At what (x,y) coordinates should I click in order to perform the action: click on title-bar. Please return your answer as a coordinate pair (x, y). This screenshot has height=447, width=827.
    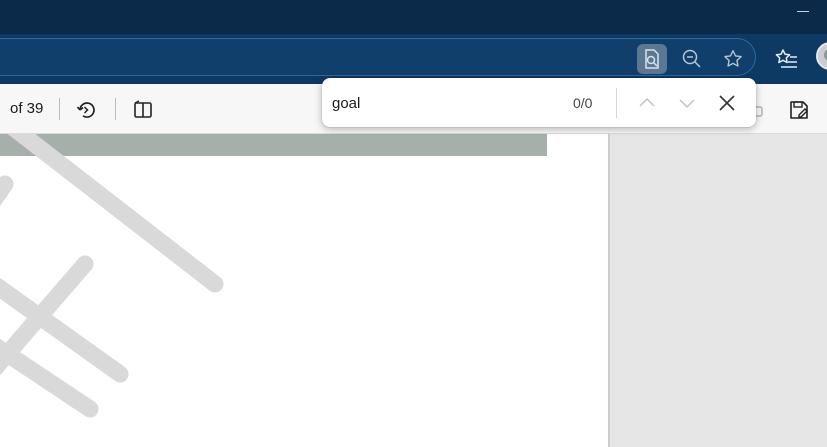
    Looking at the image, I should click on (413, 17).